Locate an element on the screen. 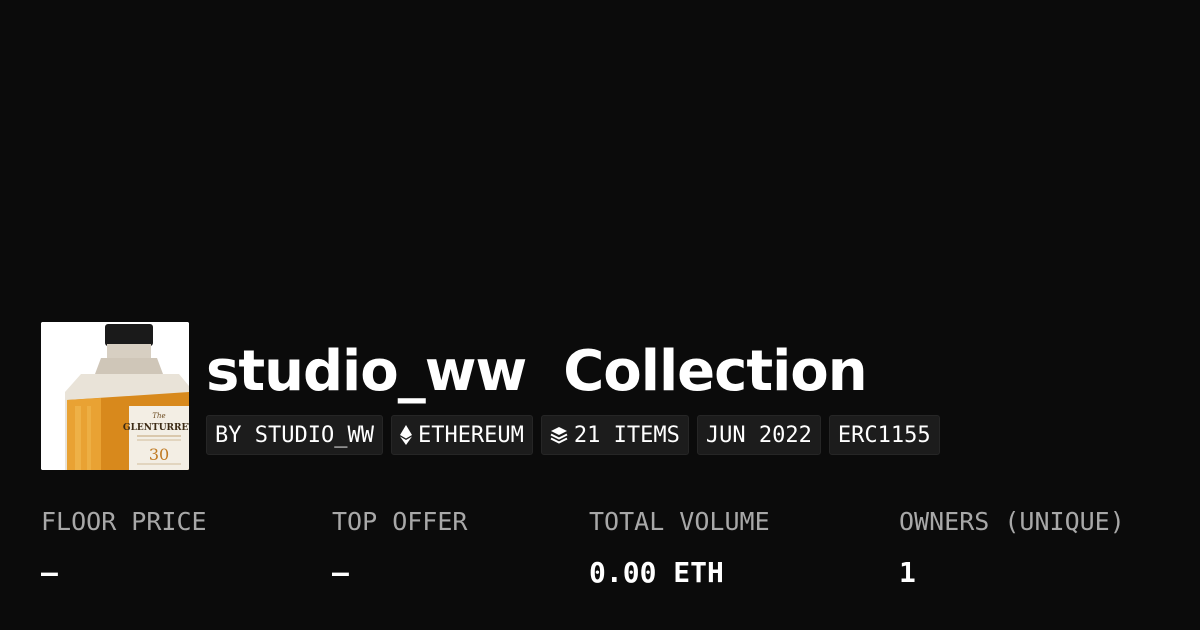 This screenshot has width=1200, height=630. top-offer-label: TOP OFFER is located at coordinates (400, 521).